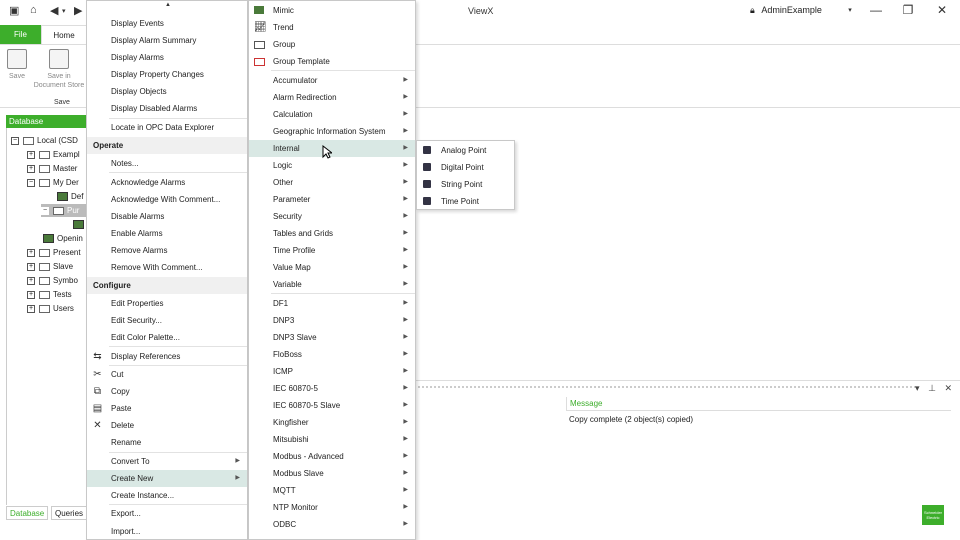 The image size is (960, 540). Describe the element at coordinates (167, 303) in the screenshot. I see `menu-item: Edit Properties` at that location.